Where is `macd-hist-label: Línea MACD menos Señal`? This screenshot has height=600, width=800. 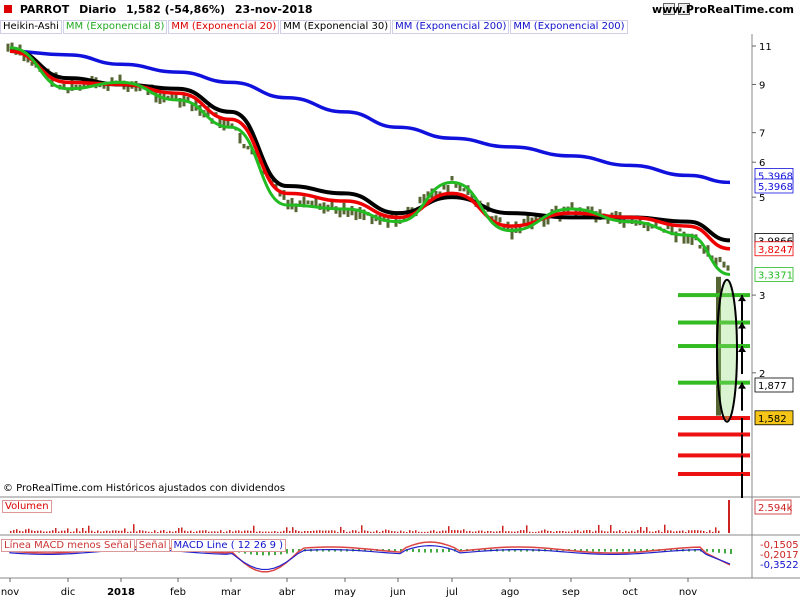 macd-hist-label: Línea MACD menos Señal is located at coordinates (68, 545).